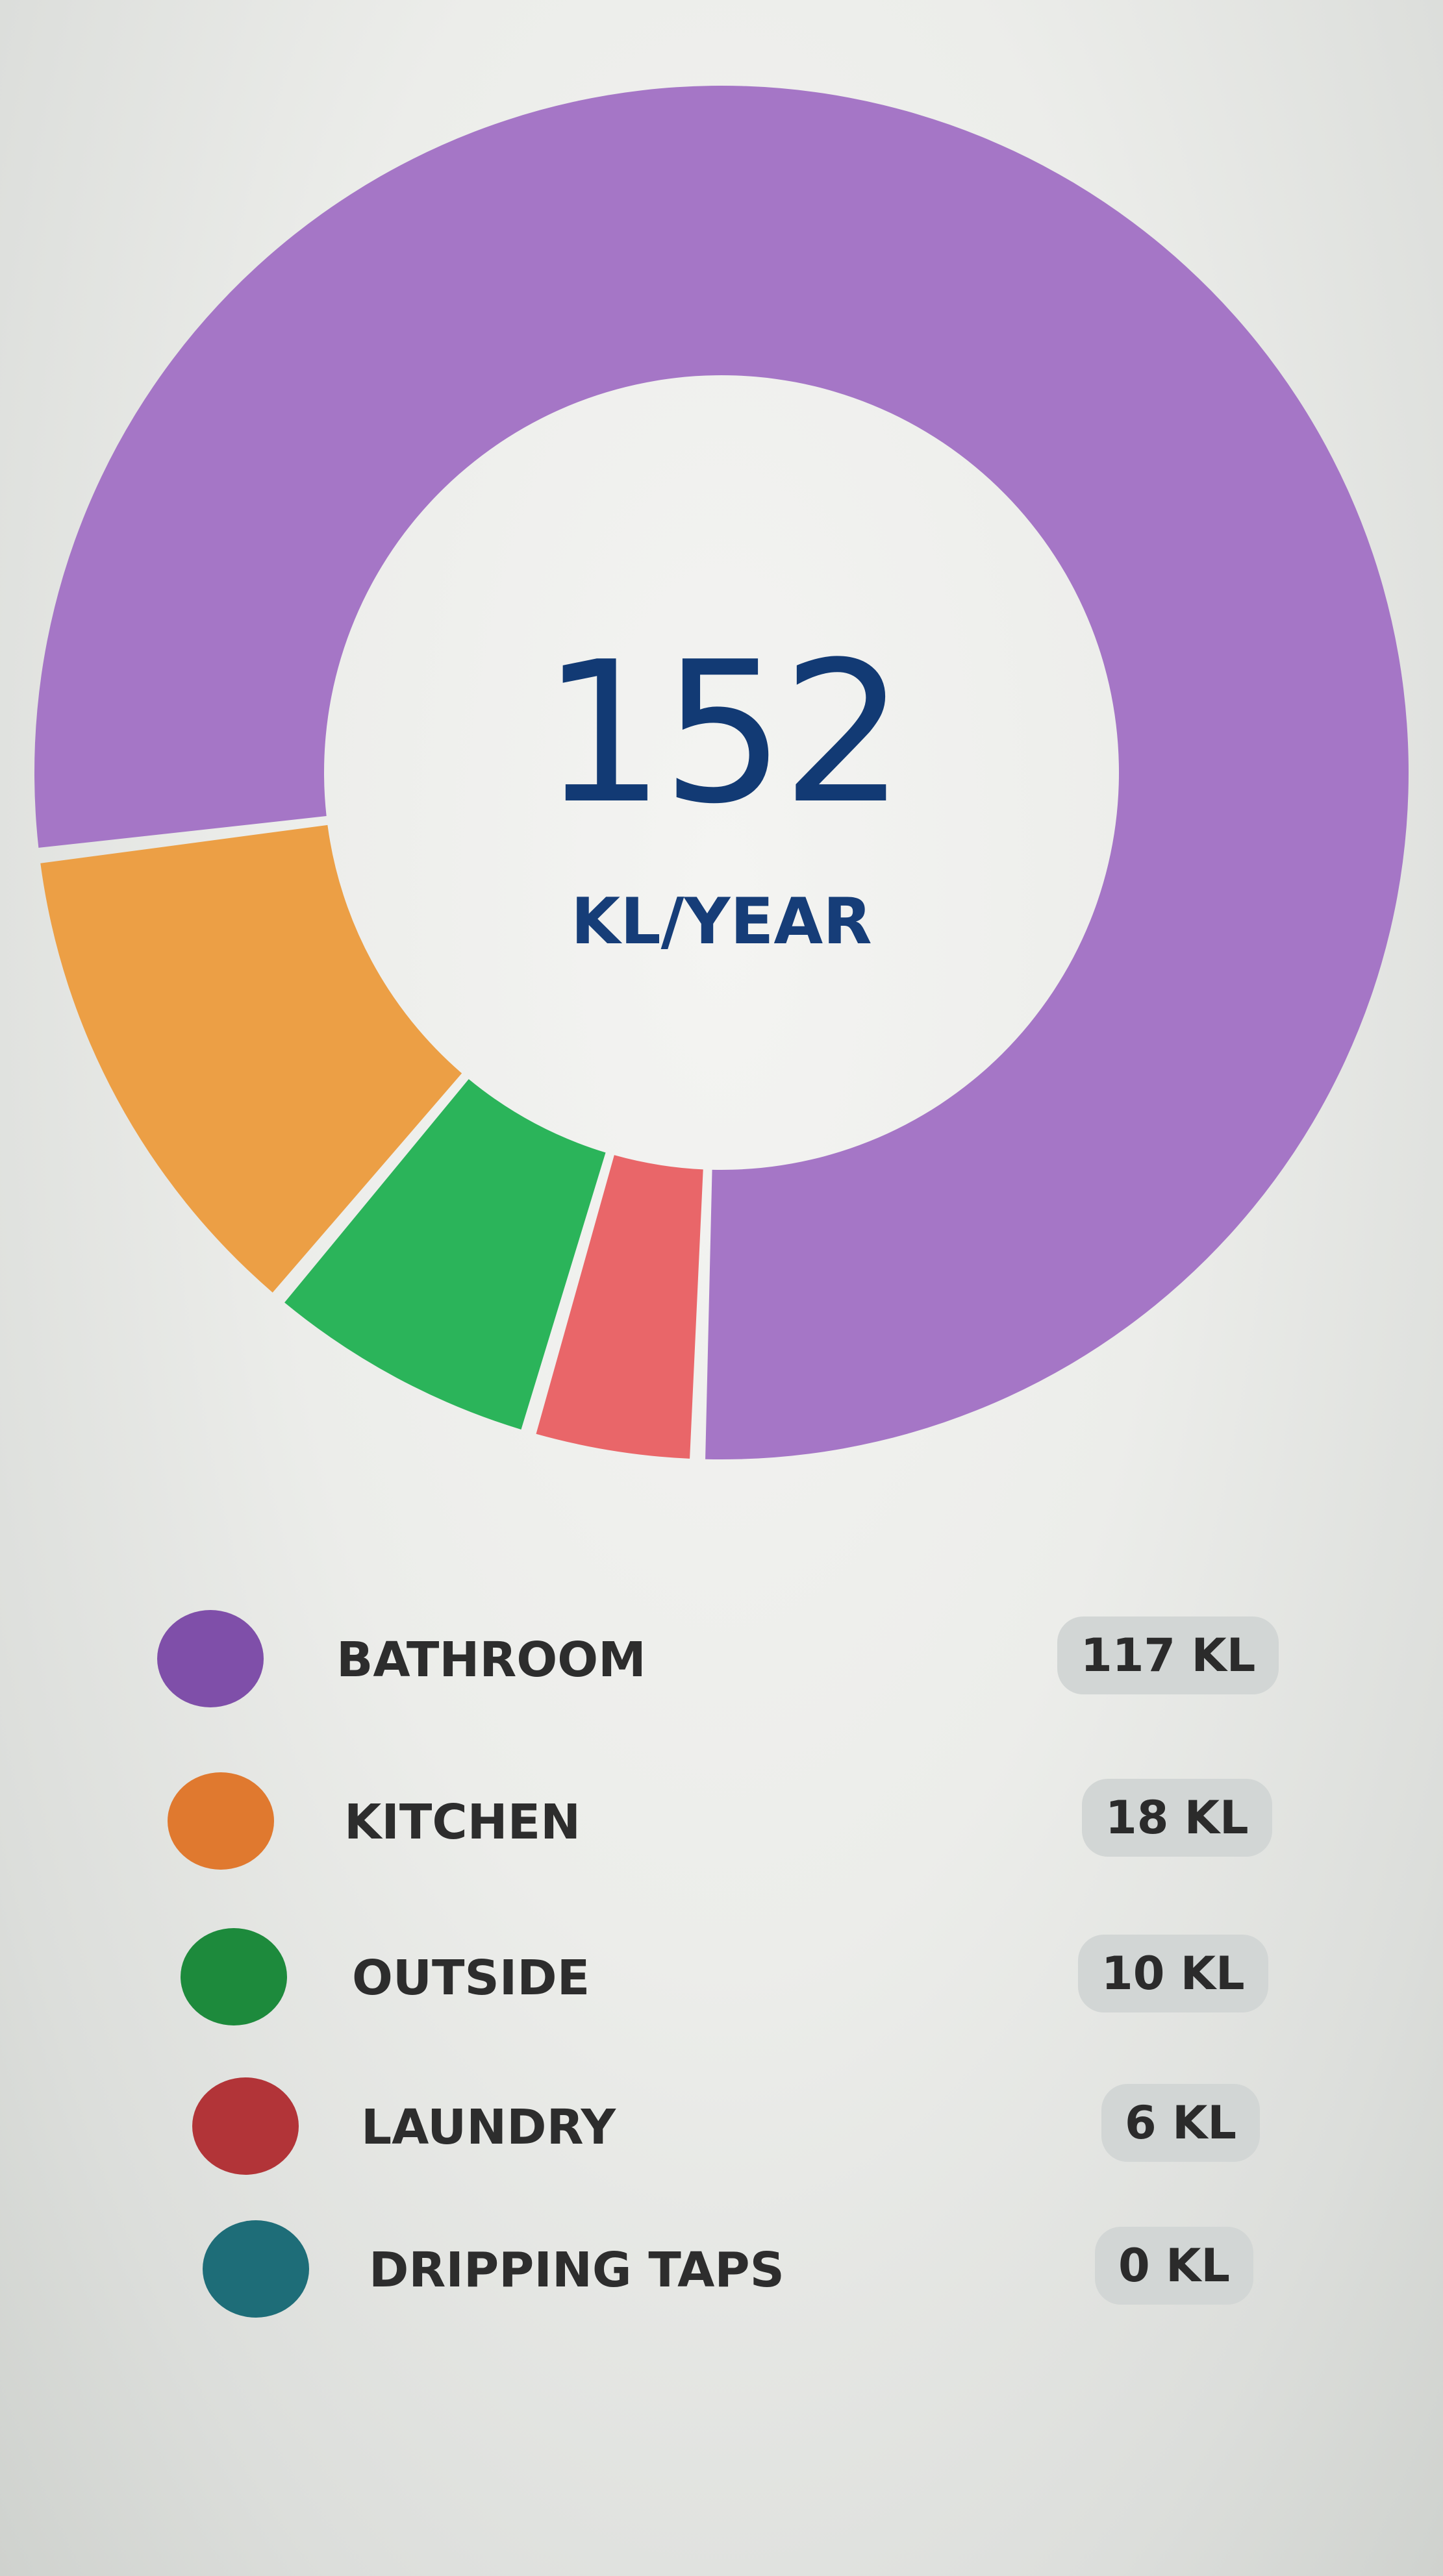 Image resolution: width=1443 pixels, height=2576 pixels. I want to click on legend-item-kitchen: KITCHEN 18 KL, so click(722, 1821).